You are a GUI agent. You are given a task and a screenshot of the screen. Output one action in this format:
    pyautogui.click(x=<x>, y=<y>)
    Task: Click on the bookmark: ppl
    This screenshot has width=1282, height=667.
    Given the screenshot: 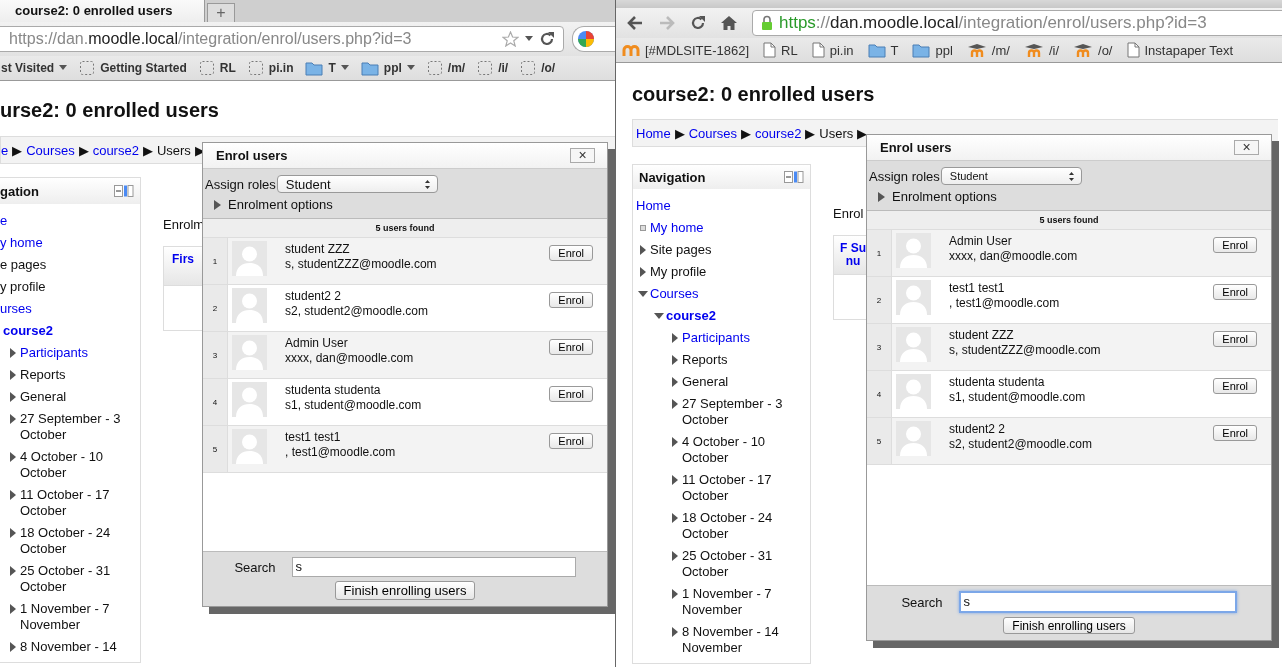 What is the action you would take?
    pyautogui.click(x=392, y=68)
    